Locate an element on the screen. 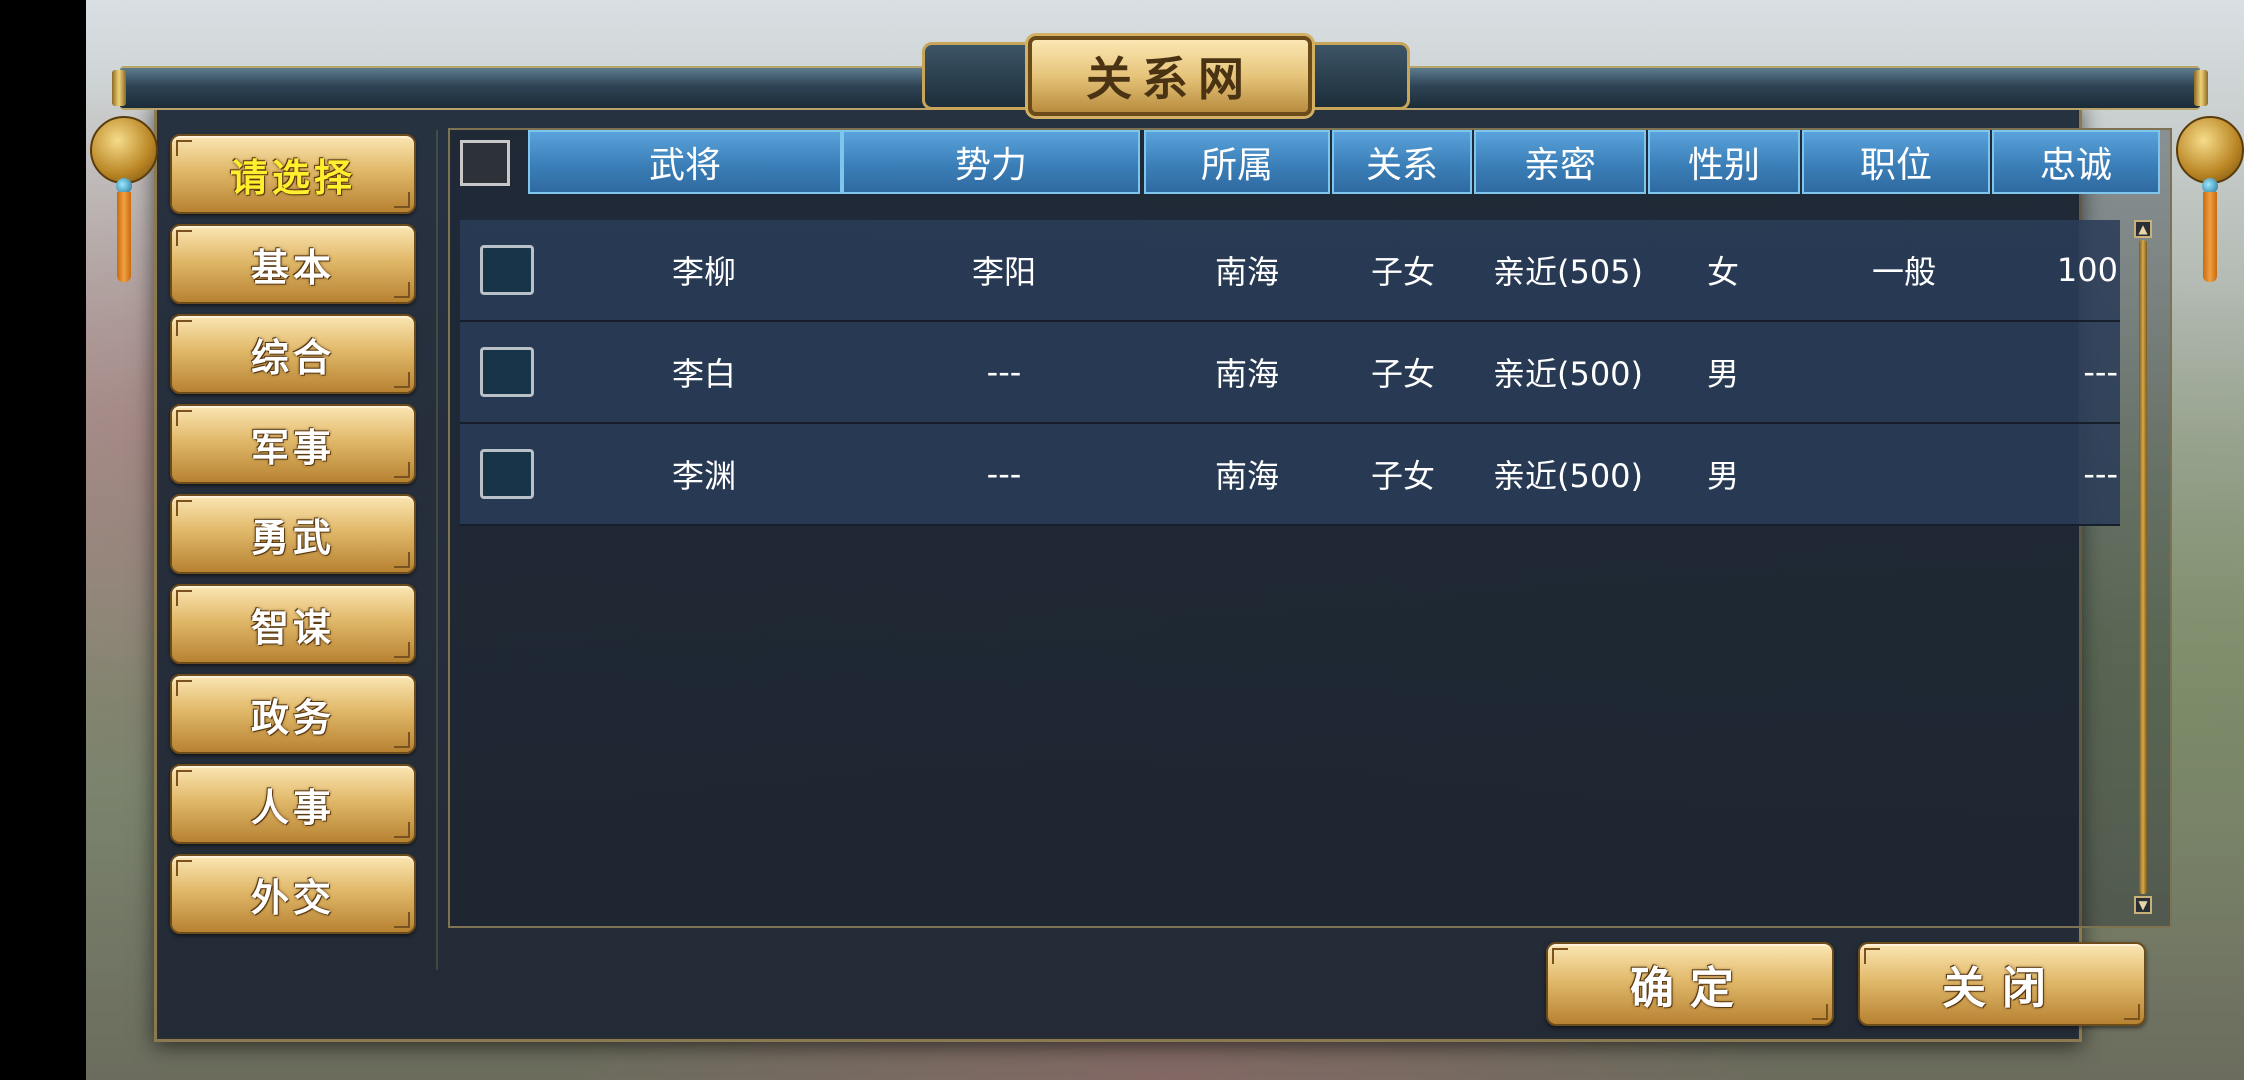 Image resolution: width=2244 pixels, height=1080 pixels. cell-general: 李白 is located at coordinates (703, 374).